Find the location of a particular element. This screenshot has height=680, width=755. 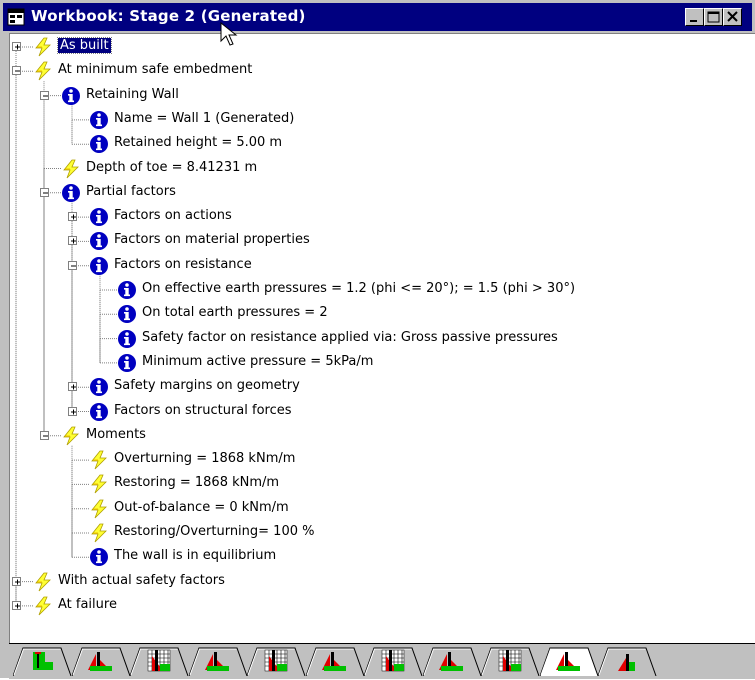

tree-item-retained-height: Retained height = 5.00 m is located at coordinates (380, 144).